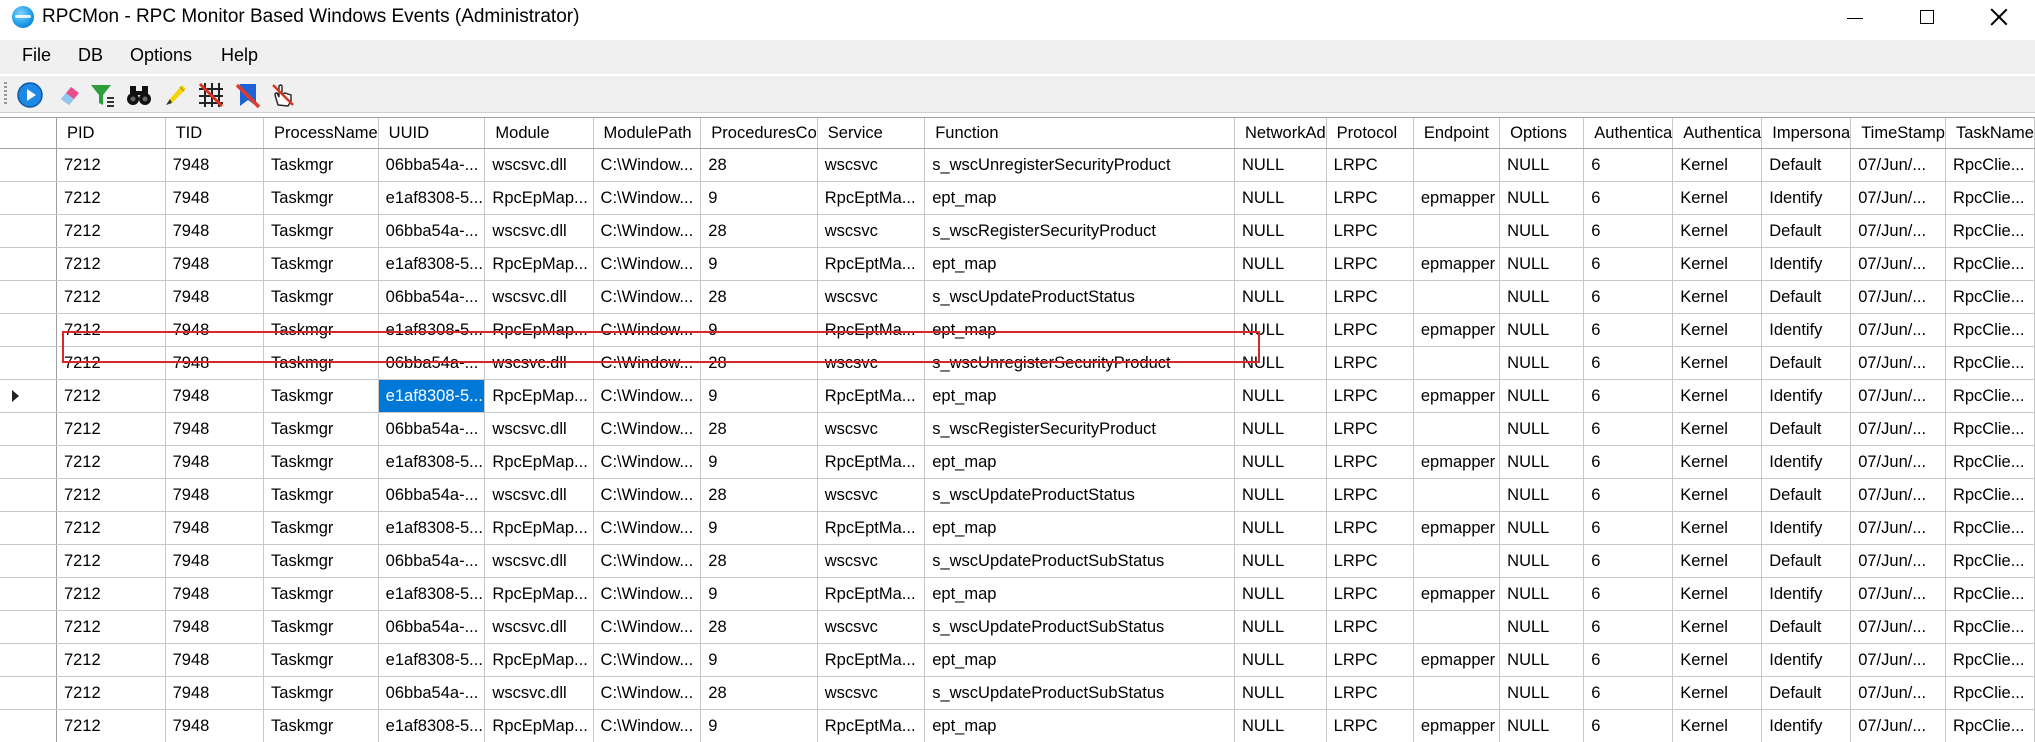 The width and height of the screenshot is (2035, 742). What do you see at coordinates (1456, 231) in the screenshot?
I see `cell-endpoint` at bounding box center [1456, 231].